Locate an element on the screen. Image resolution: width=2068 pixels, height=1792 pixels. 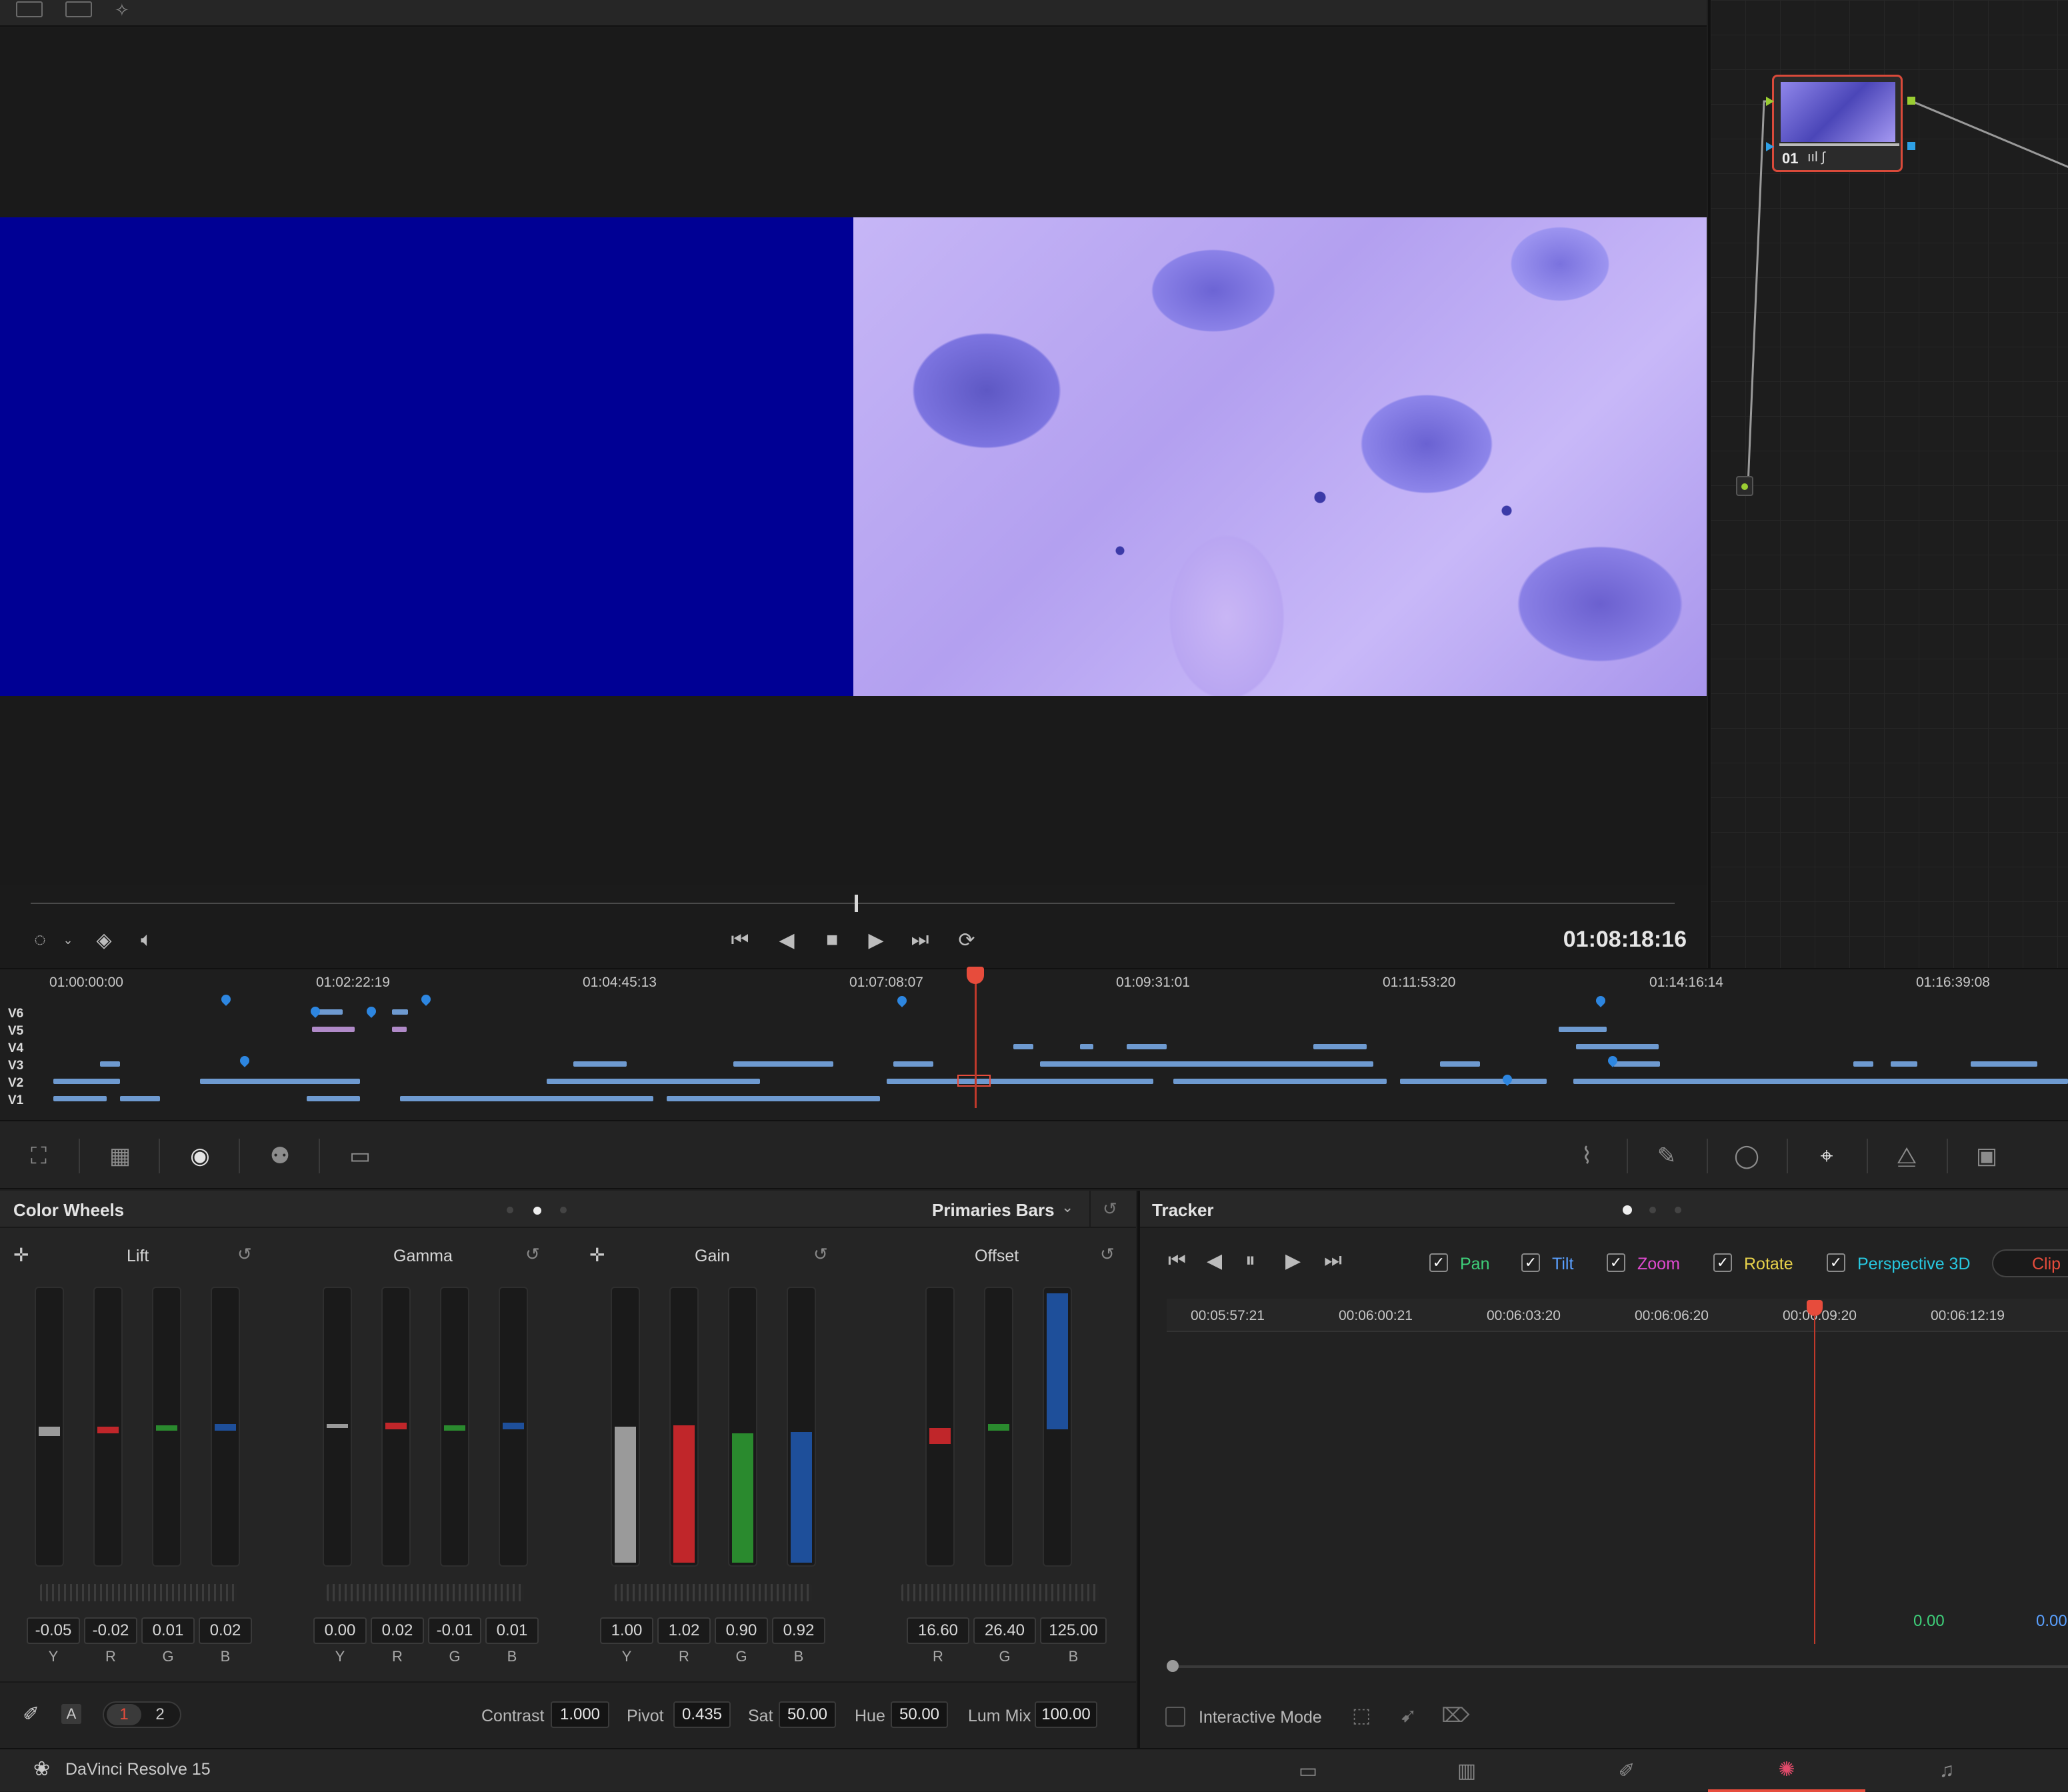
gain-y-bar is located at coordinates (625, 1427).